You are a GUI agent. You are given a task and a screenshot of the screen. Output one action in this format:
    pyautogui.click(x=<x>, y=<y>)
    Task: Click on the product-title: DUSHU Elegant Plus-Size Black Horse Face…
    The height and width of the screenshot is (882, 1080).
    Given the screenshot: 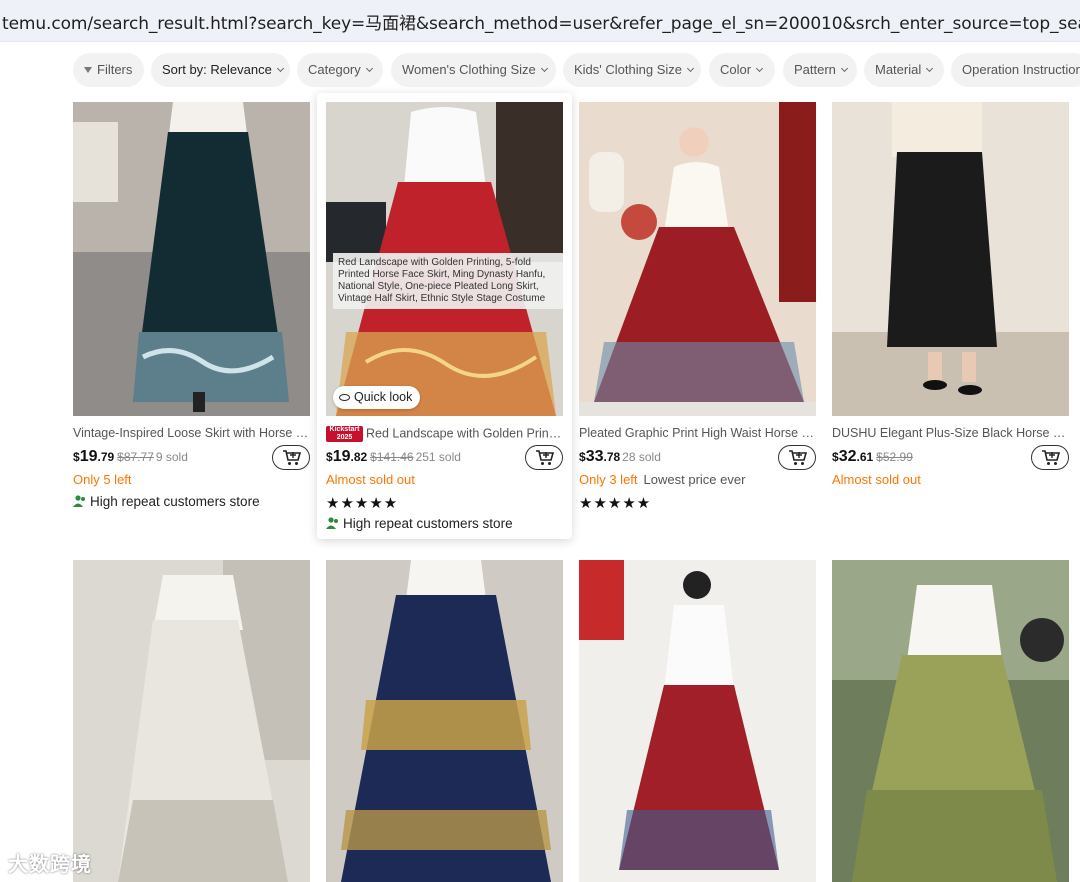 What is the action you would take?
    pyautogui.click(x=950, y=433)
    